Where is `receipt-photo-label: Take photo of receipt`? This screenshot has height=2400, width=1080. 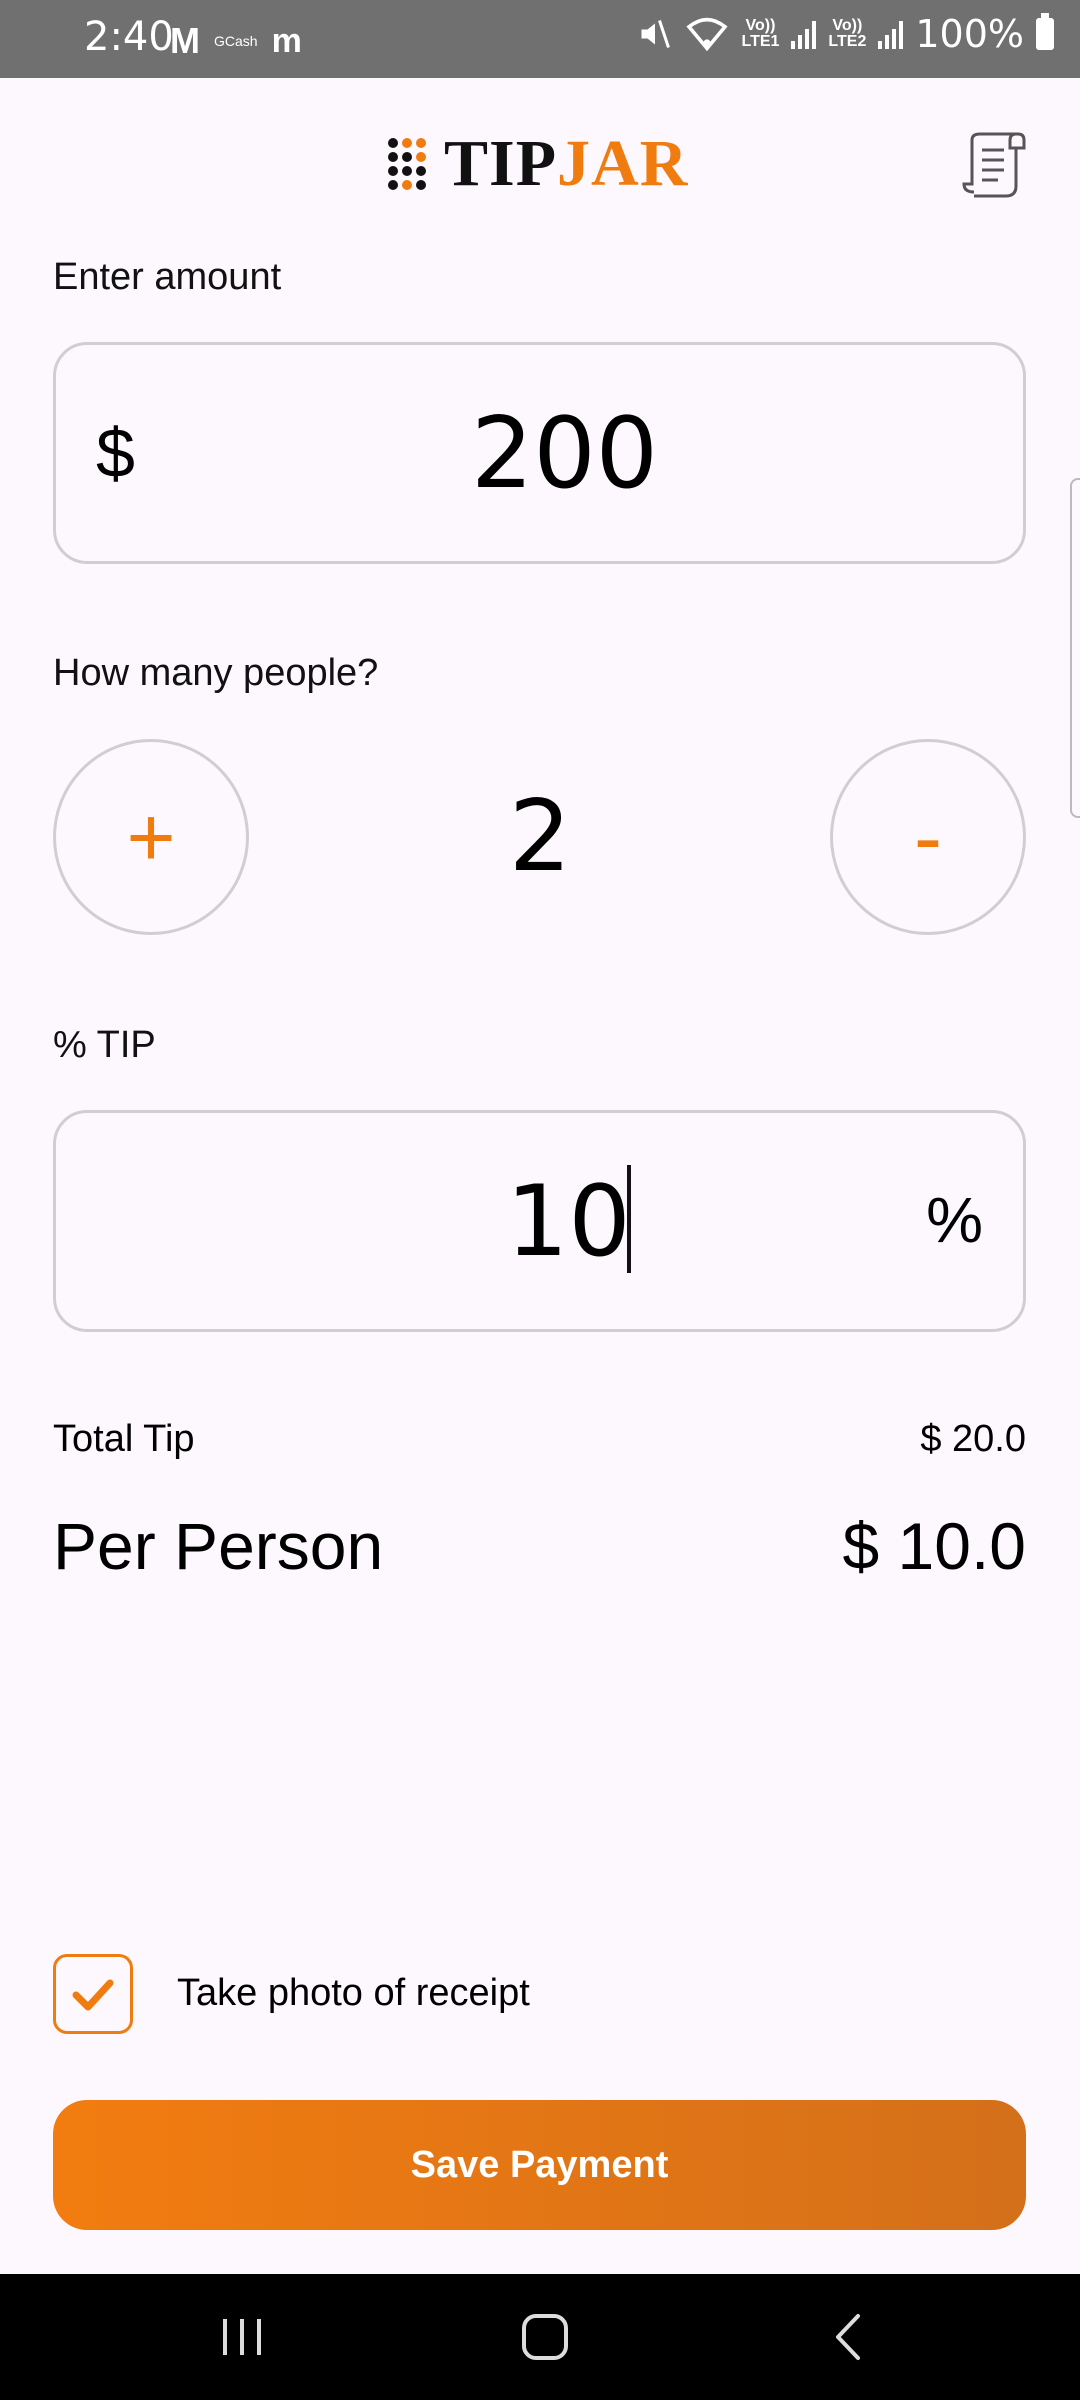 receipt-photo-label: Take photo of receipt is located at coordinates (353, 1993).